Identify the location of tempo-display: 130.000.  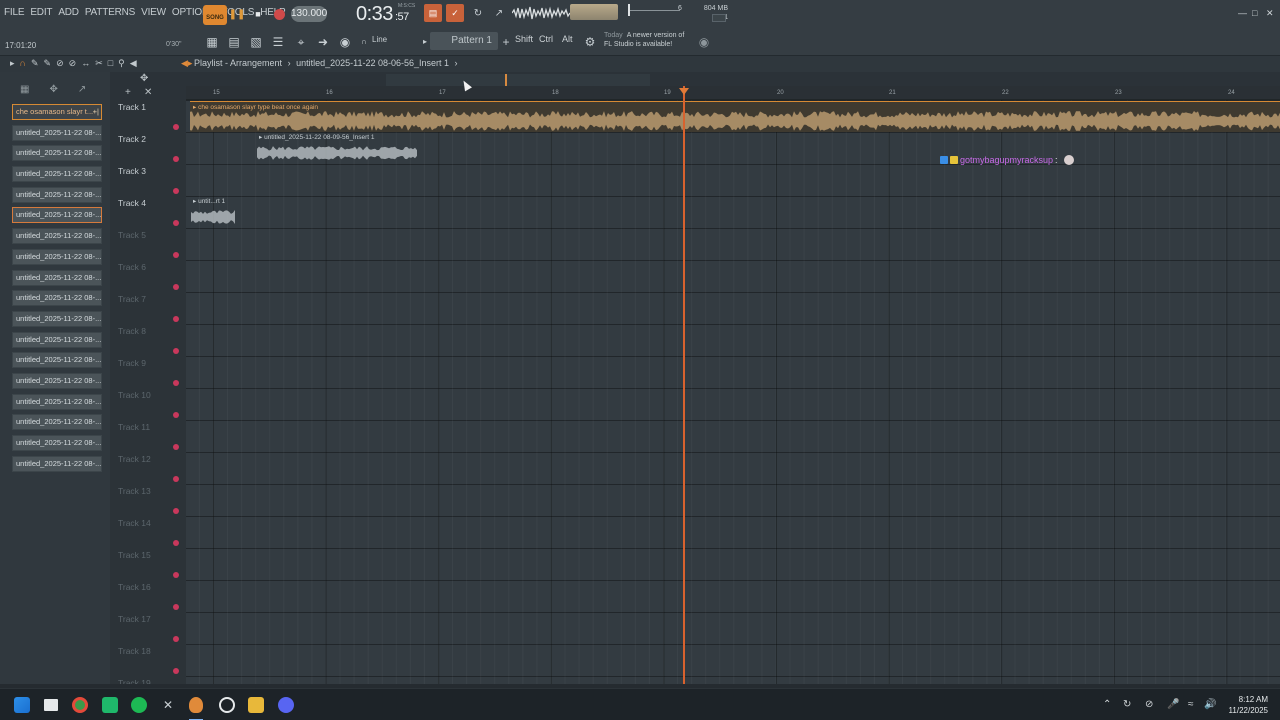
(309, 14).